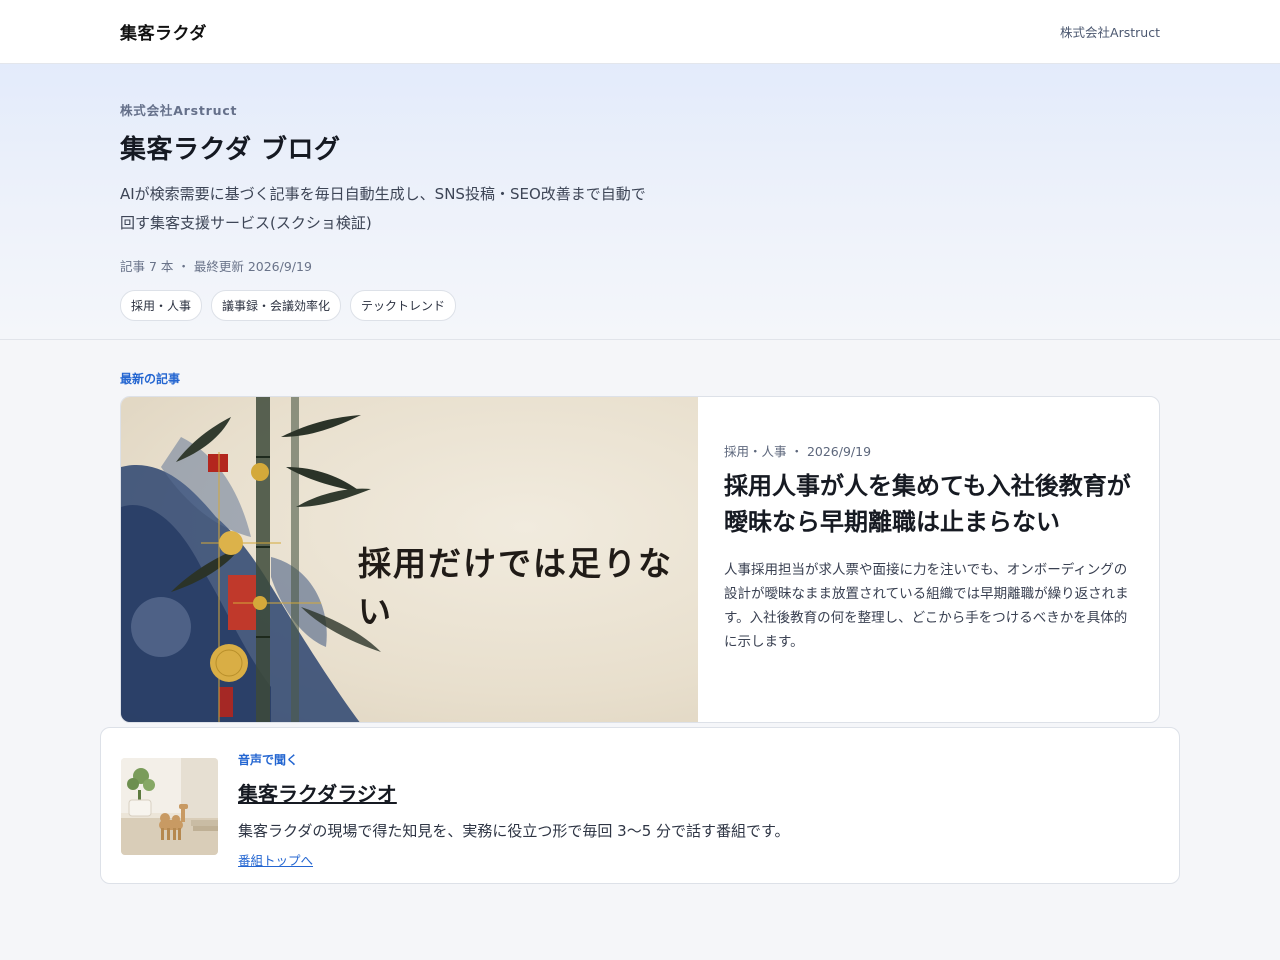  I want to click on site-header: 集客ラクダ 株式会社Arstruct, so click(640, 32).